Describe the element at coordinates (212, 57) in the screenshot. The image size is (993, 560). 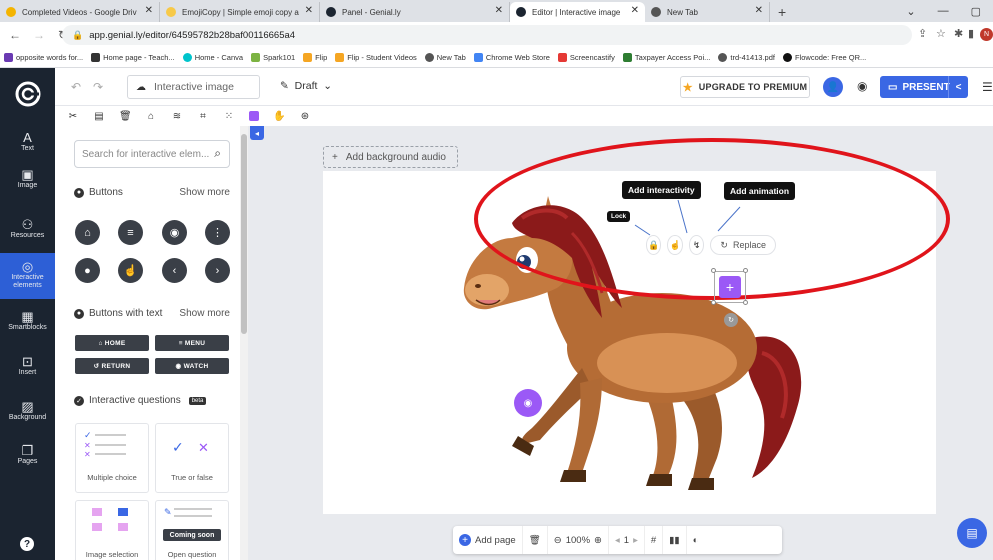
I see `bookmark-item: Home - Canva` at that location.